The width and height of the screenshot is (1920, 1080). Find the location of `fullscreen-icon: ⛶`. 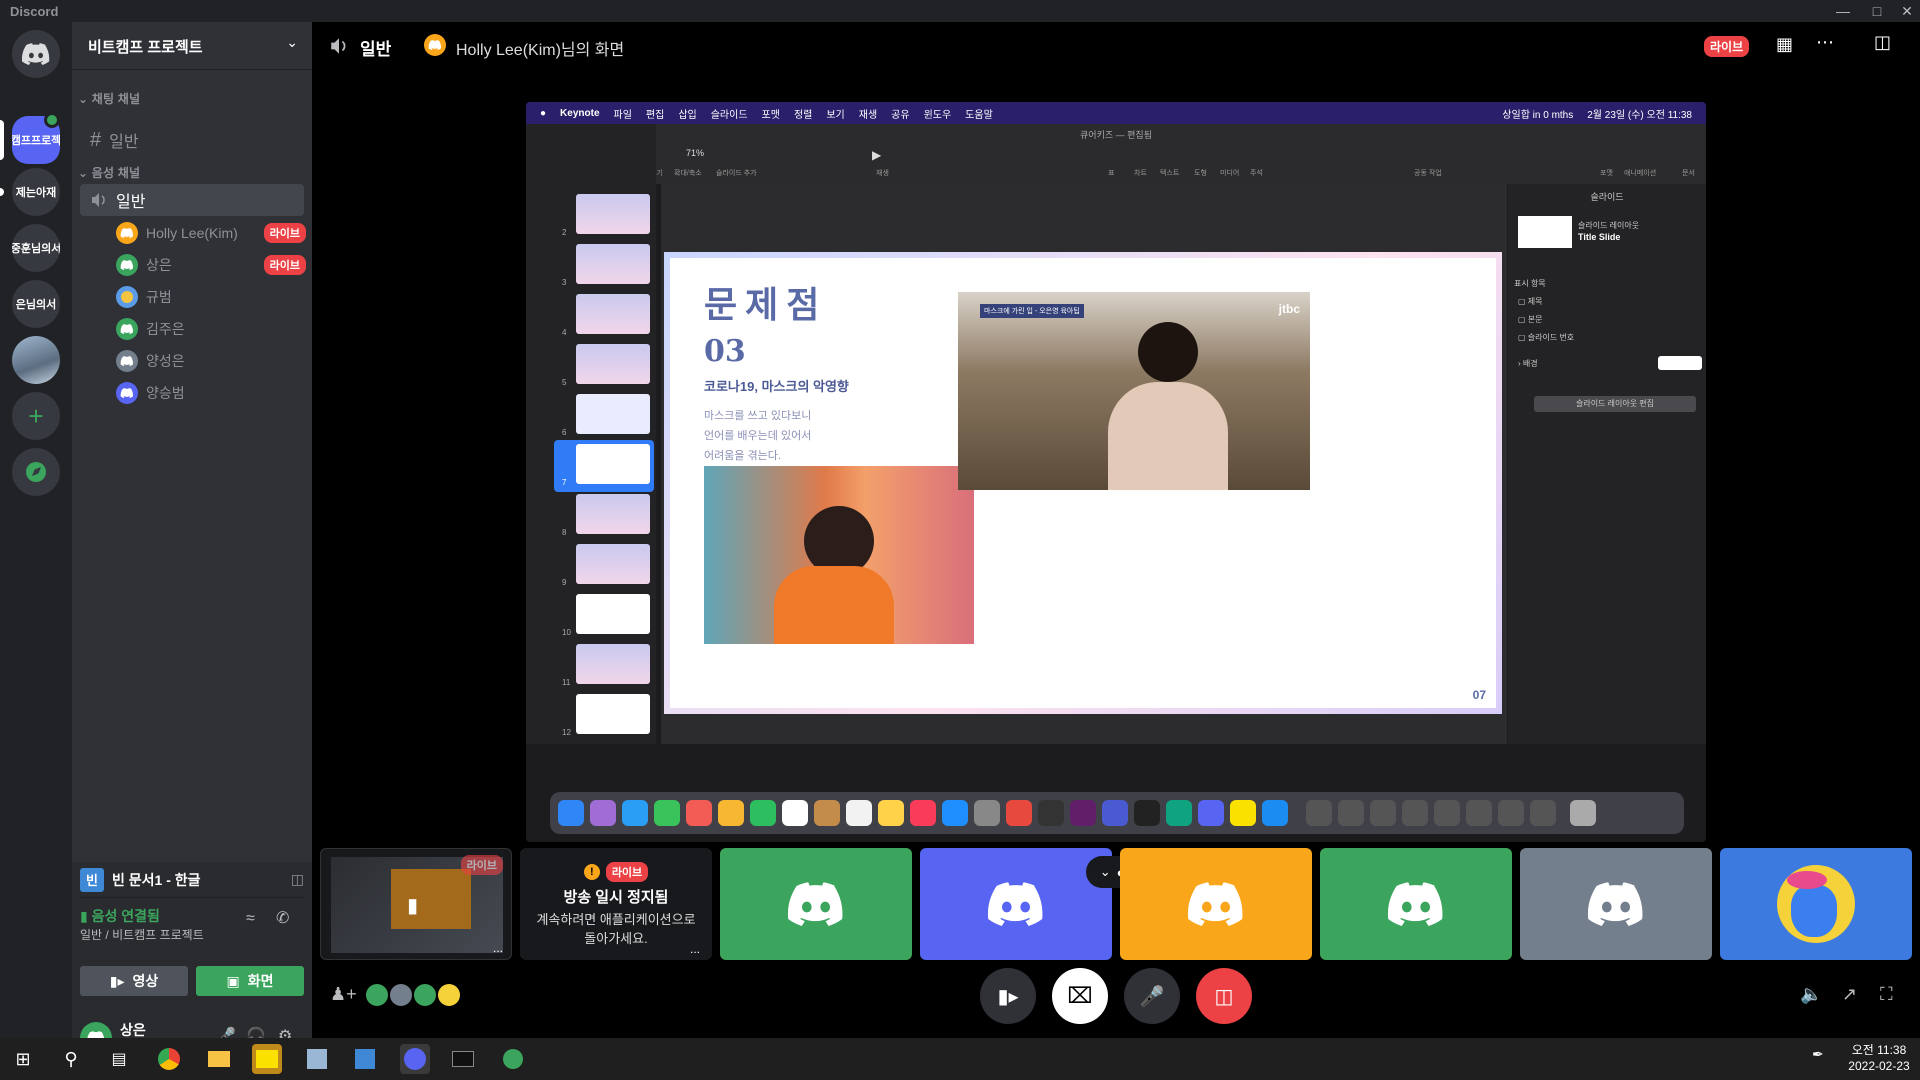

fullscreen-icon: ⛶ is located at coordinates (1886, 994).